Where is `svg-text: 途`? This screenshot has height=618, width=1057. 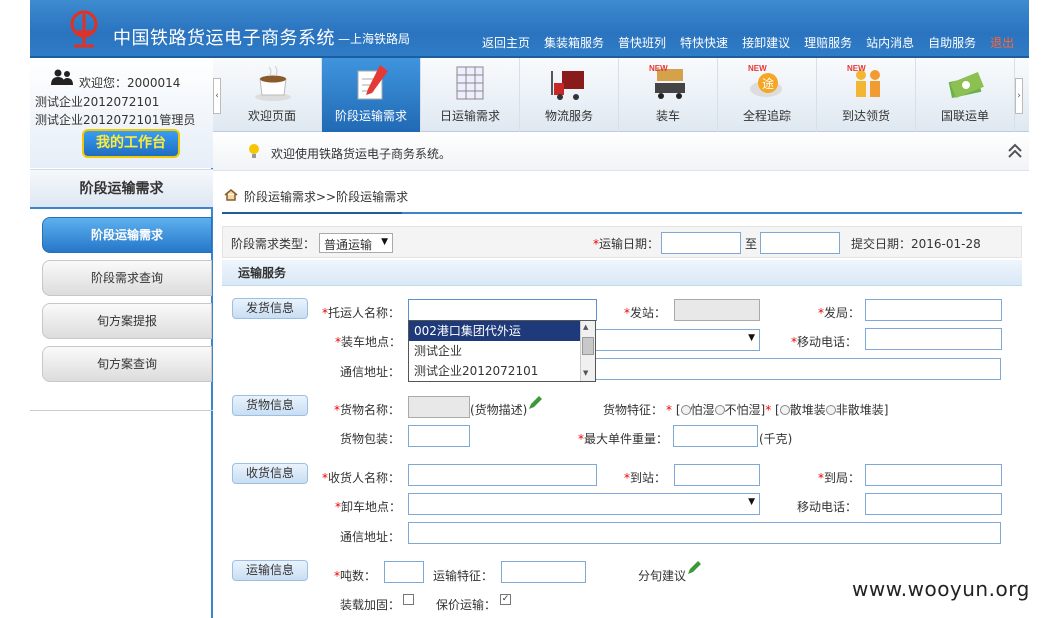 svg-text: 途 is located at coordinates (768, 83).